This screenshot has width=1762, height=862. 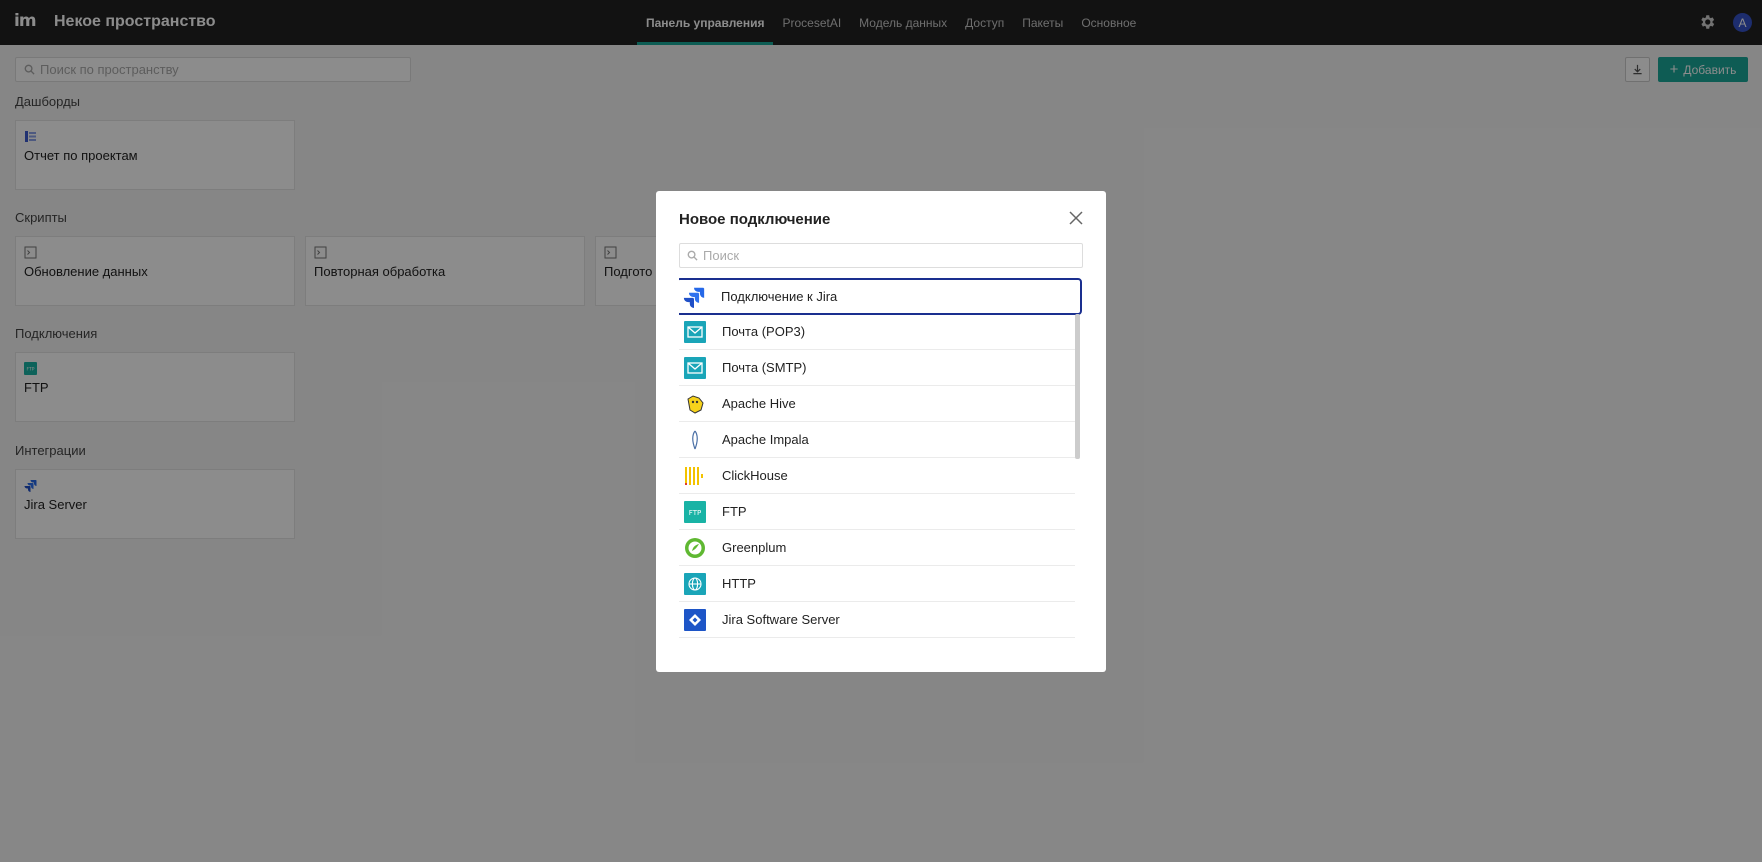 What do you see at coordinates (692, 255) in the screenshot?
I see `search-icon` at bounding box center [692, 255].